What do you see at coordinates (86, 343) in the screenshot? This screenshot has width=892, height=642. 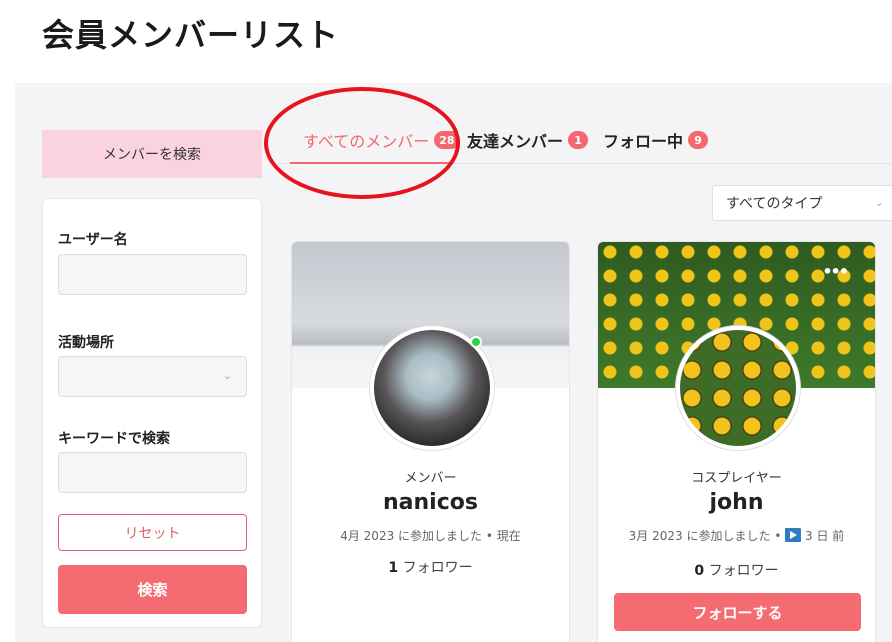 I see `location-label: 活動場所` at bounding box center [86, 343].